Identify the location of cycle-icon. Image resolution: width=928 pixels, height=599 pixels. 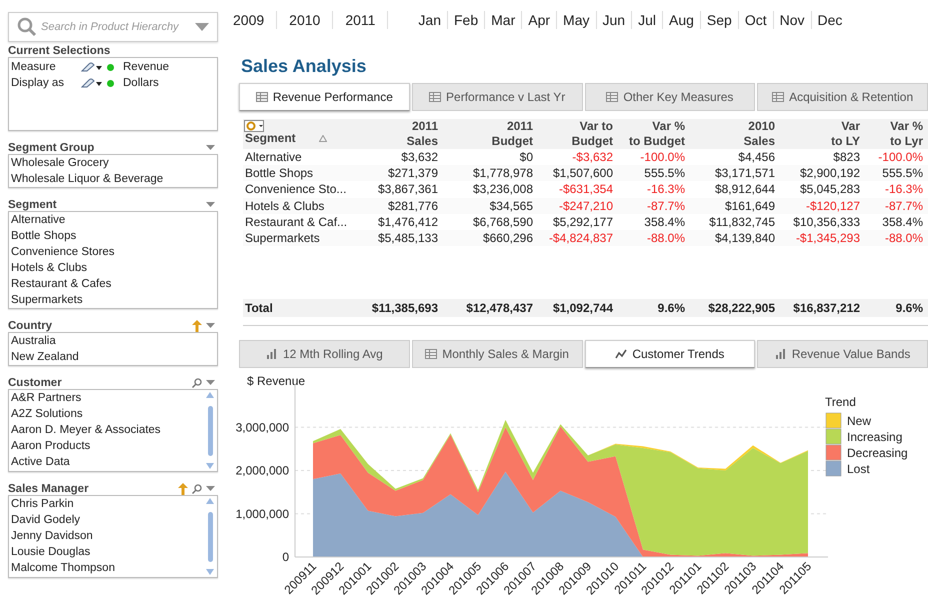
(254, 126).